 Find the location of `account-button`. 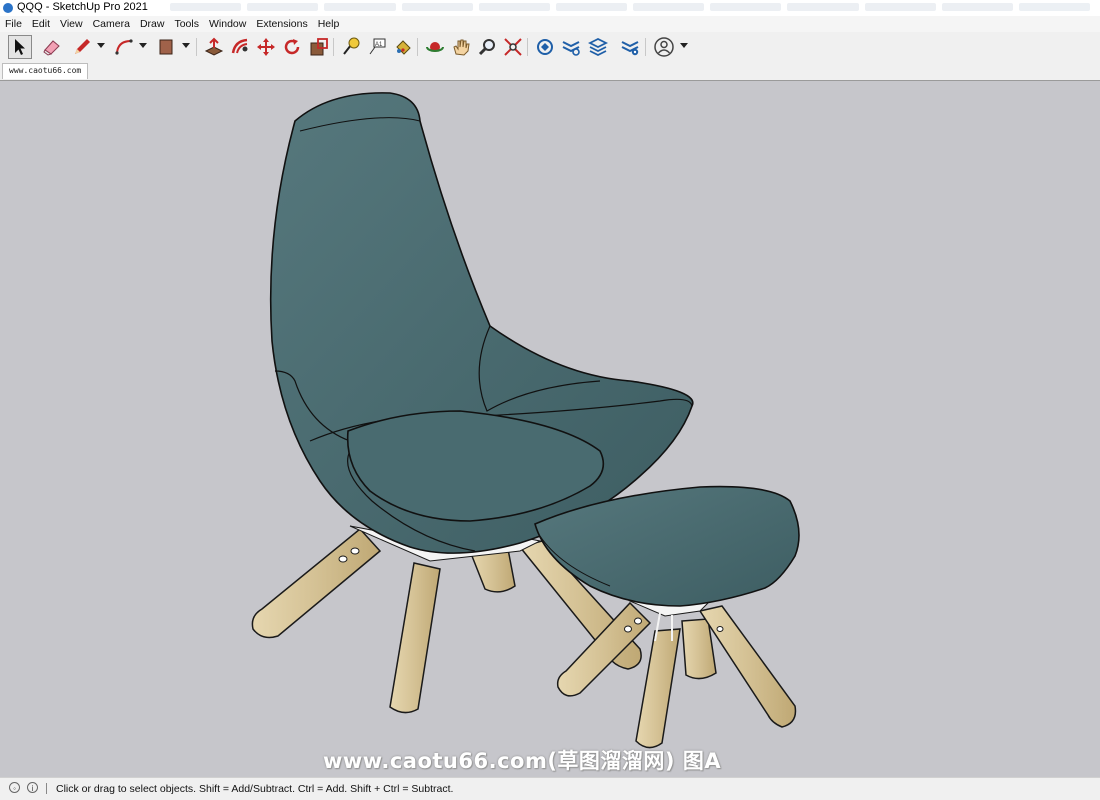

account-button is located at coordinates (664, 47).